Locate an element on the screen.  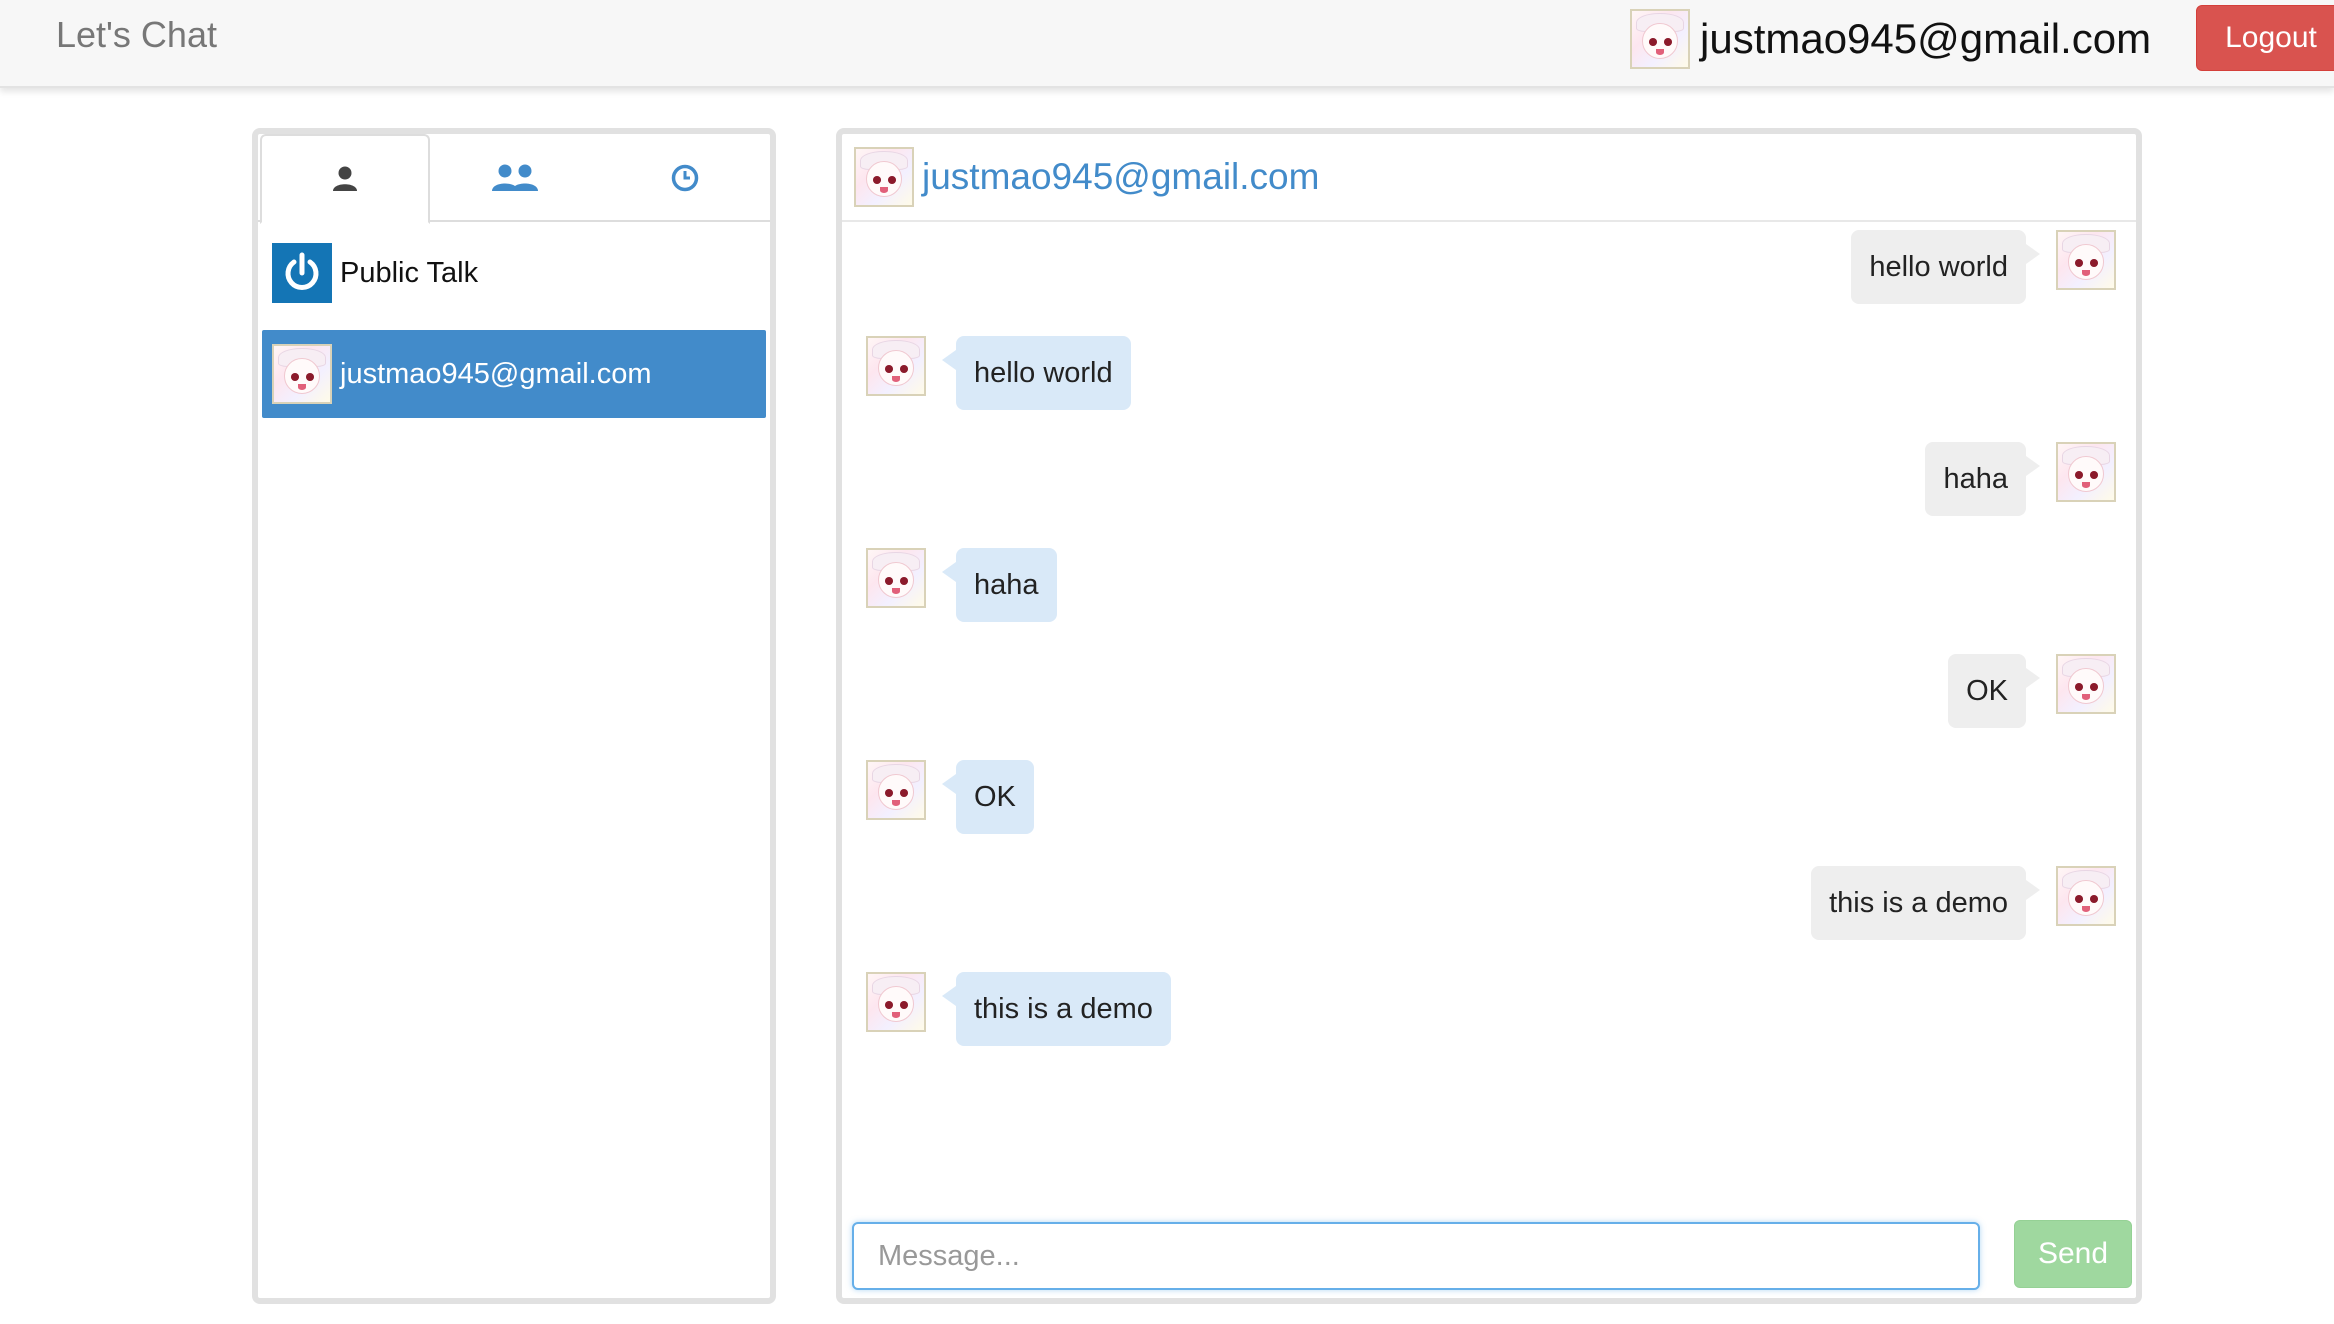
contact-public-talk: Public Talk is located at coordinates (514, 273).